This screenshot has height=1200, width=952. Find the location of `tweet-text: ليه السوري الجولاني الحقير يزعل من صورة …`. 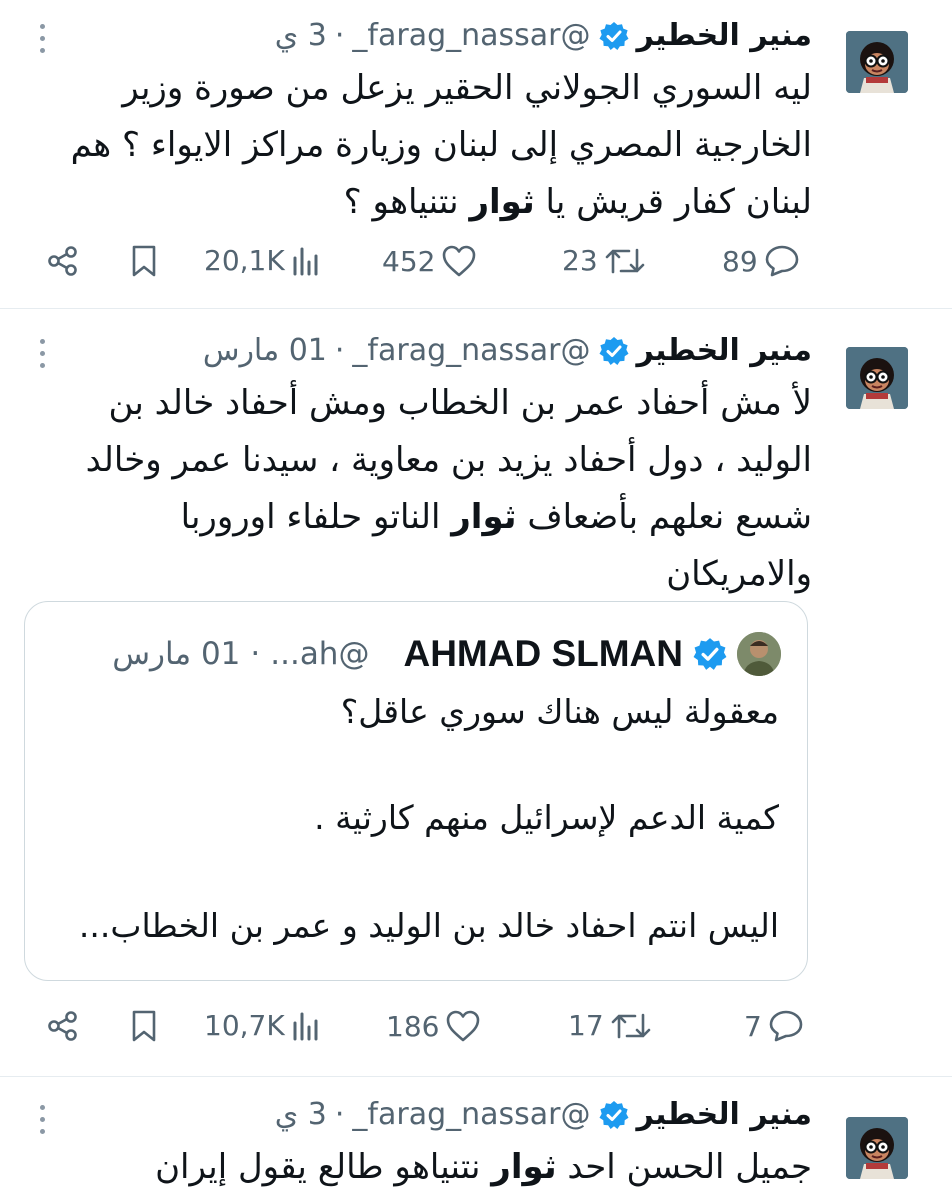

tweet-text: ليه السوري الجولاني الحقير يزعل من صورة … is located at coordinates (432, 145).